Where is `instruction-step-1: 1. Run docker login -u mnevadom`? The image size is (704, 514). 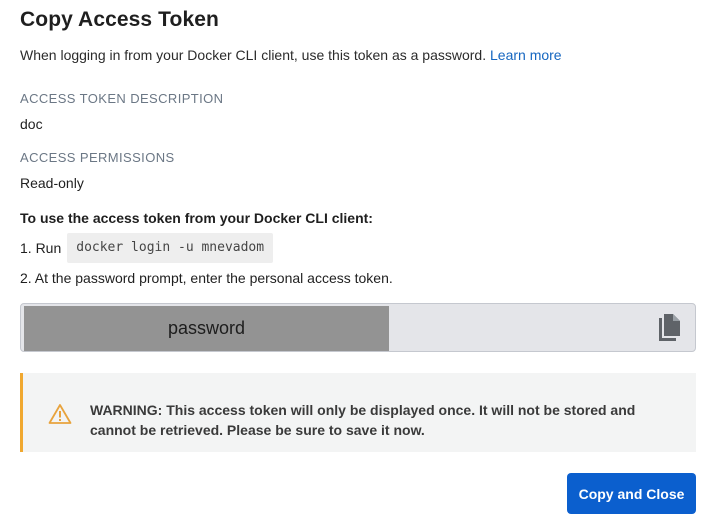
instruction-step-1: 1. Run docker login -u mnevadom is located at coordinates (147, 248).